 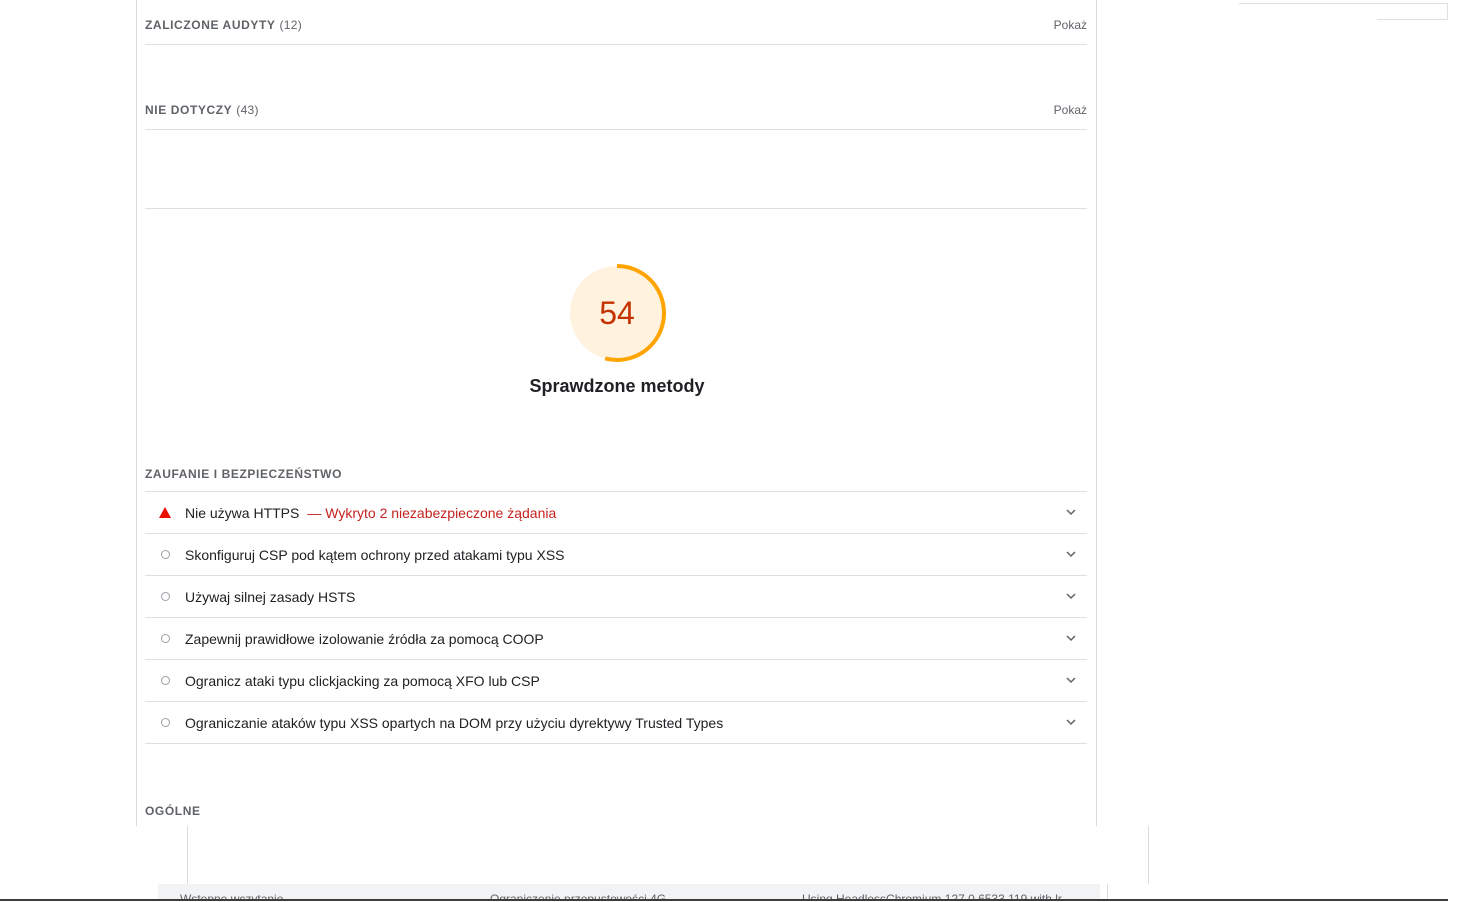 What do you see at coordinates (242, 512) in the screenshot?
I see `audit-title: Nie używa HTTPS` at bounding box center [242, 512].